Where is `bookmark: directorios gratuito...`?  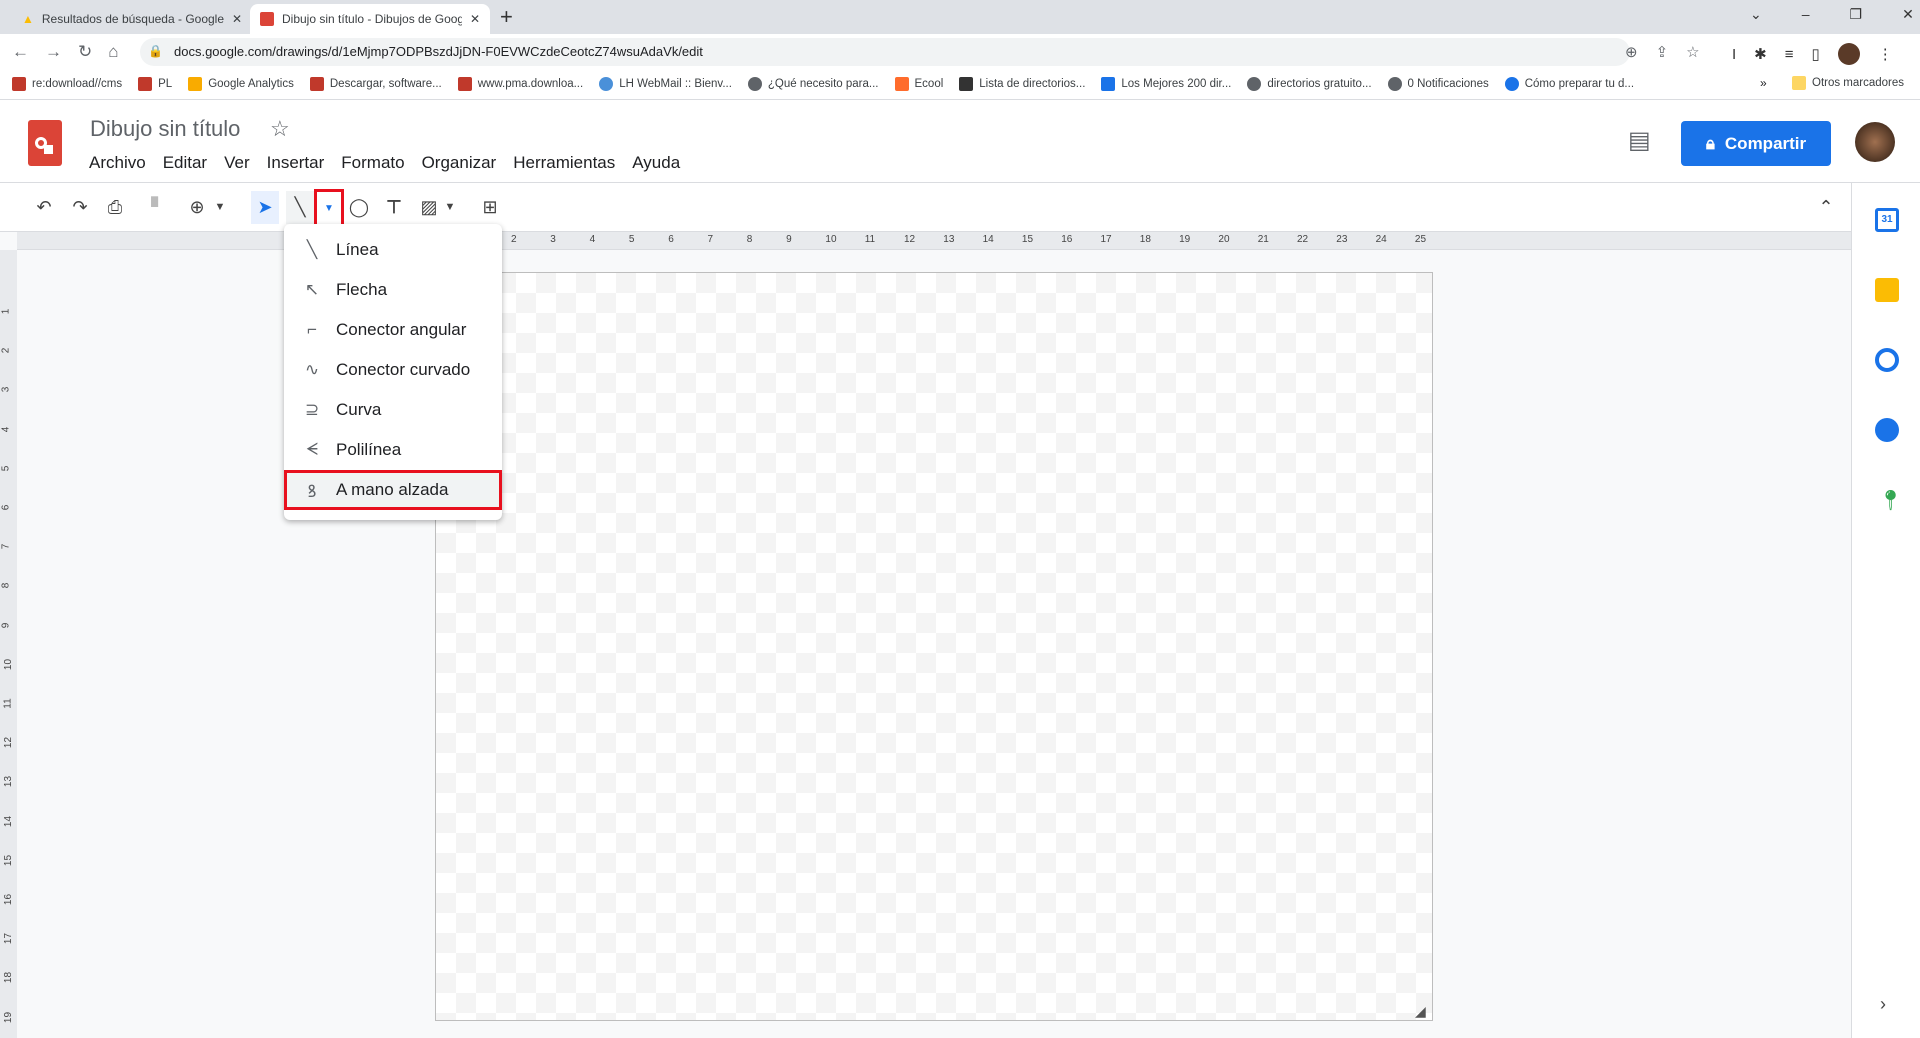
bookmark: directorios gratuito... is located at coordinates (1309, 83).